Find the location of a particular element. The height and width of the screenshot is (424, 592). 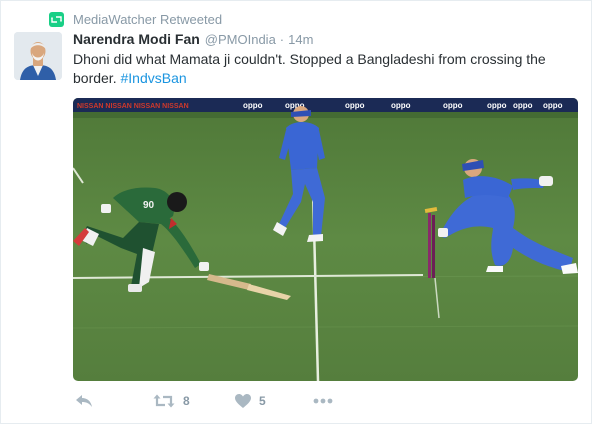

like-button: 5 is located at coordinates (250, 401).